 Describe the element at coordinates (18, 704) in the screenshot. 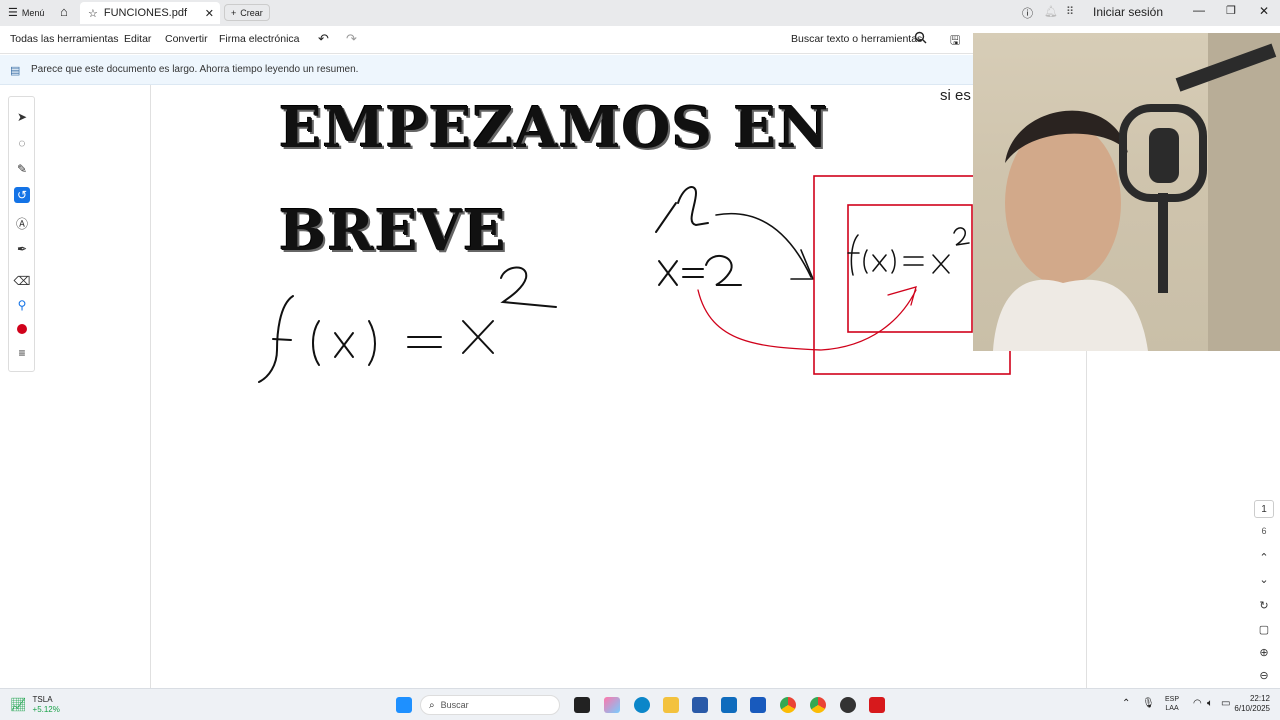

I see `stock-chart-icon: 📈︎` at that location.